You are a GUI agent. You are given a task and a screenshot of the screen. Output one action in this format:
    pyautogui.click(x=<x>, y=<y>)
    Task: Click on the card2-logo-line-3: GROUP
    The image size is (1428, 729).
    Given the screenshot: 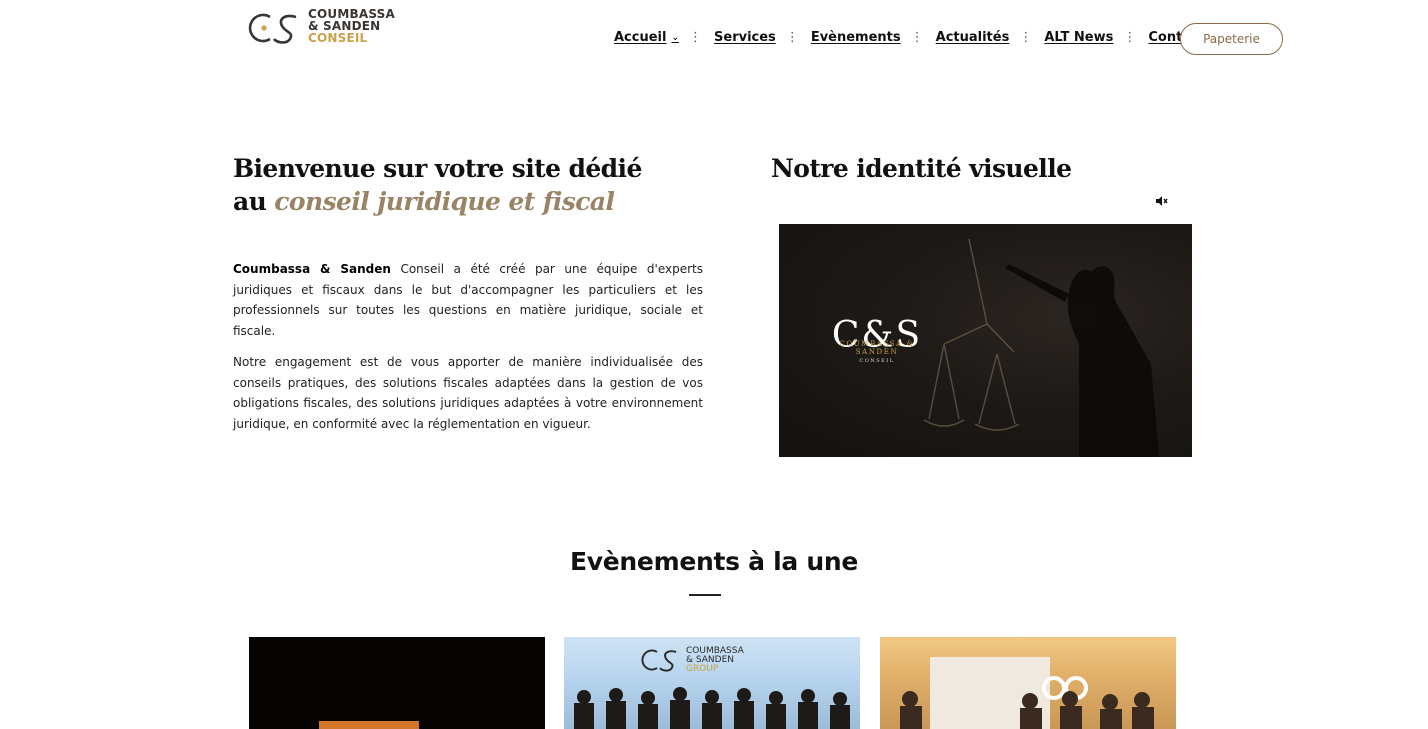 What is the action you would take?
    pyautogui.click(x=702, y=668)
    